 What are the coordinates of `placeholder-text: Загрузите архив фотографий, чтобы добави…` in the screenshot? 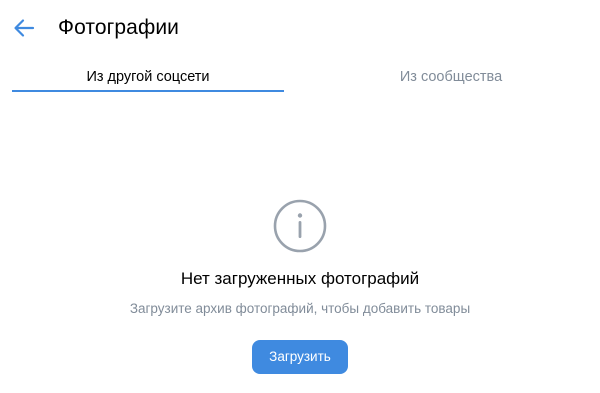 It's located at (300, 308).